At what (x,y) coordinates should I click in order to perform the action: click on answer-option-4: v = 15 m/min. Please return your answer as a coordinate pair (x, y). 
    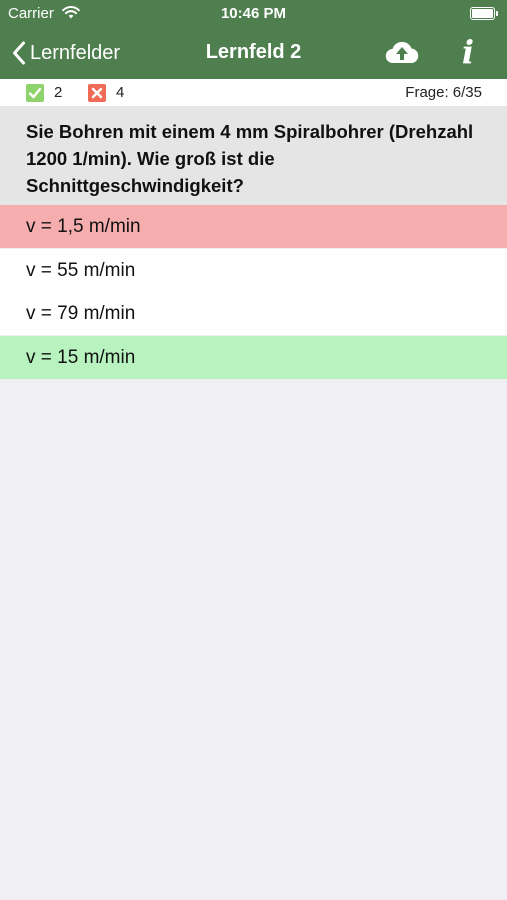
    Looking at the image, I should click on (253, 357).